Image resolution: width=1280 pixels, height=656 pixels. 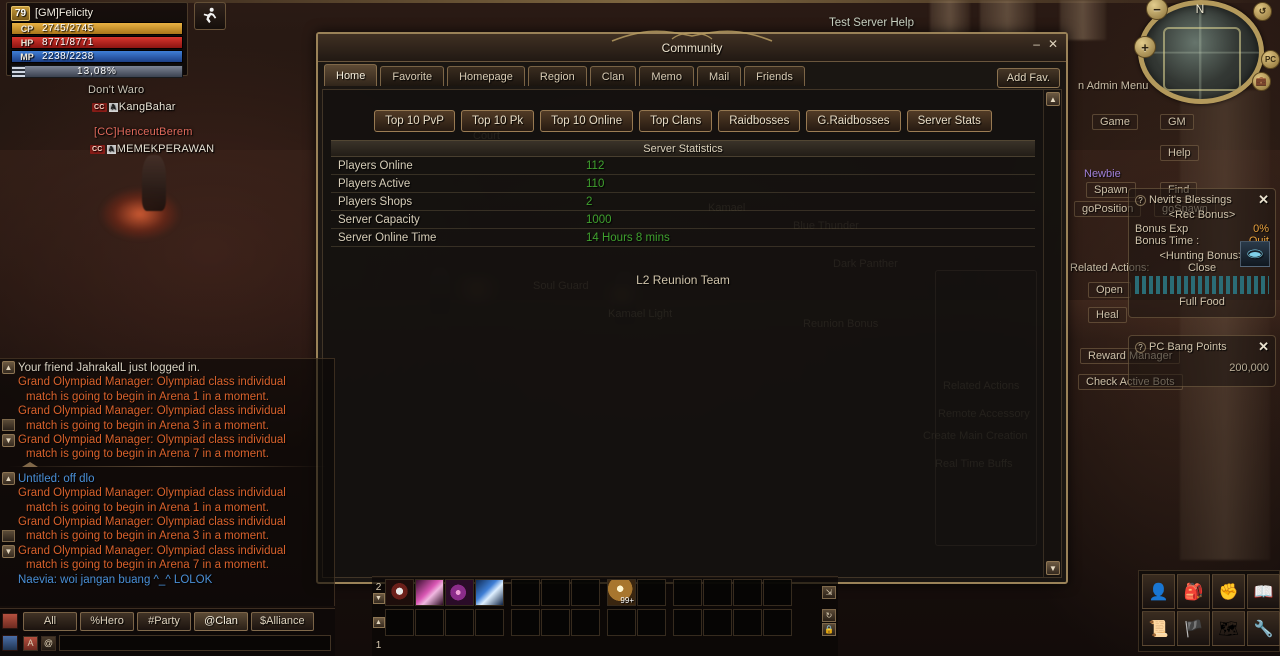 What do you see at coordinates (1109, 290) in the screenshot?
I see `admin-button-open: Open` at bounding box center [1109, 290].